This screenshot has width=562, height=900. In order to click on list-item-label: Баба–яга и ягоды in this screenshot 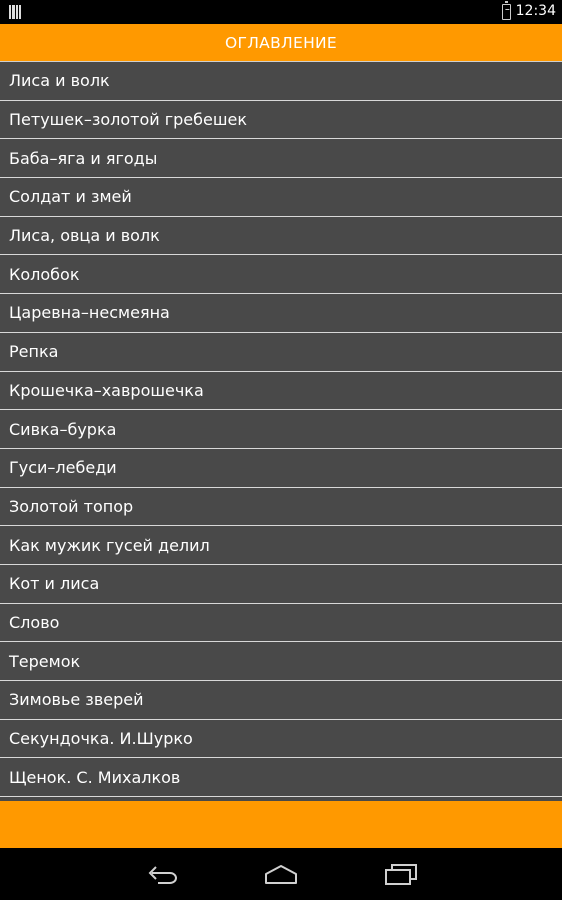, I will do `click(83, 158)`.